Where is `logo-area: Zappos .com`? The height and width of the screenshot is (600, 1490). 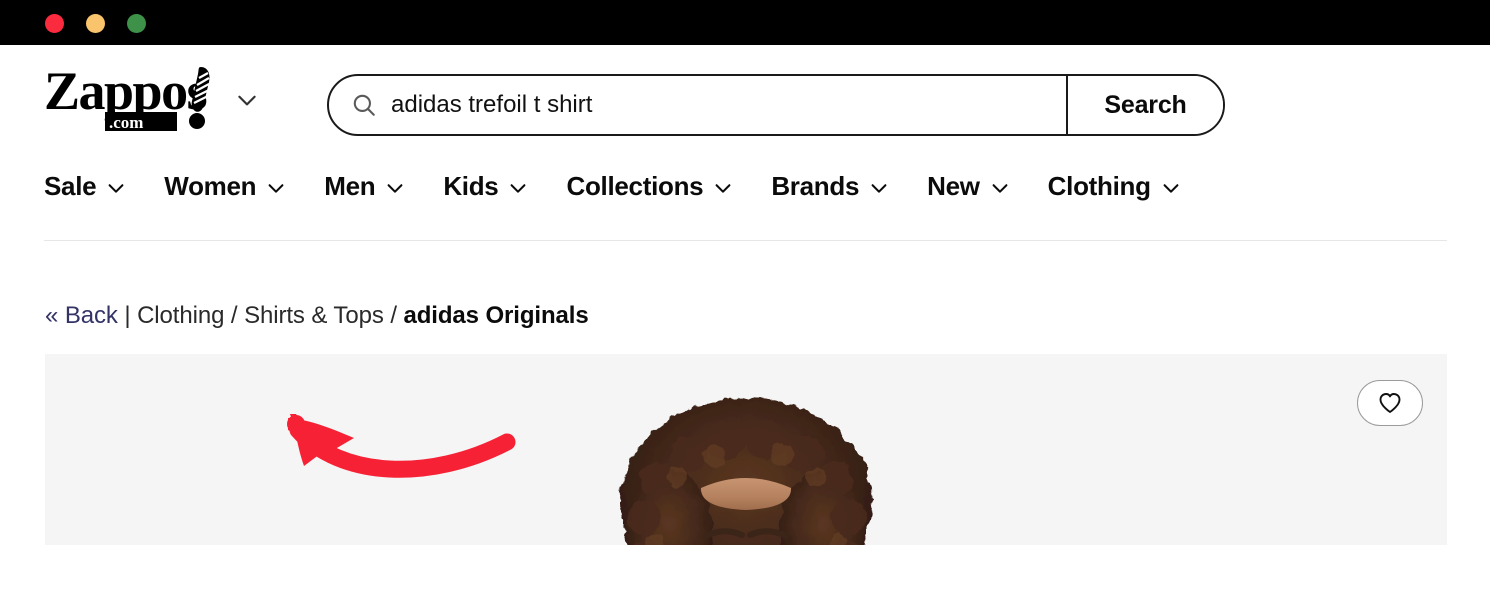
logo-area: Zappos .com is located at coordinates (152, 97).